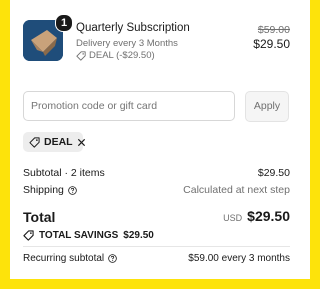 This screenshot has height=289, width=320. I want to click on item-discount-label: DEAL (-$29.50), so click(122, 55).